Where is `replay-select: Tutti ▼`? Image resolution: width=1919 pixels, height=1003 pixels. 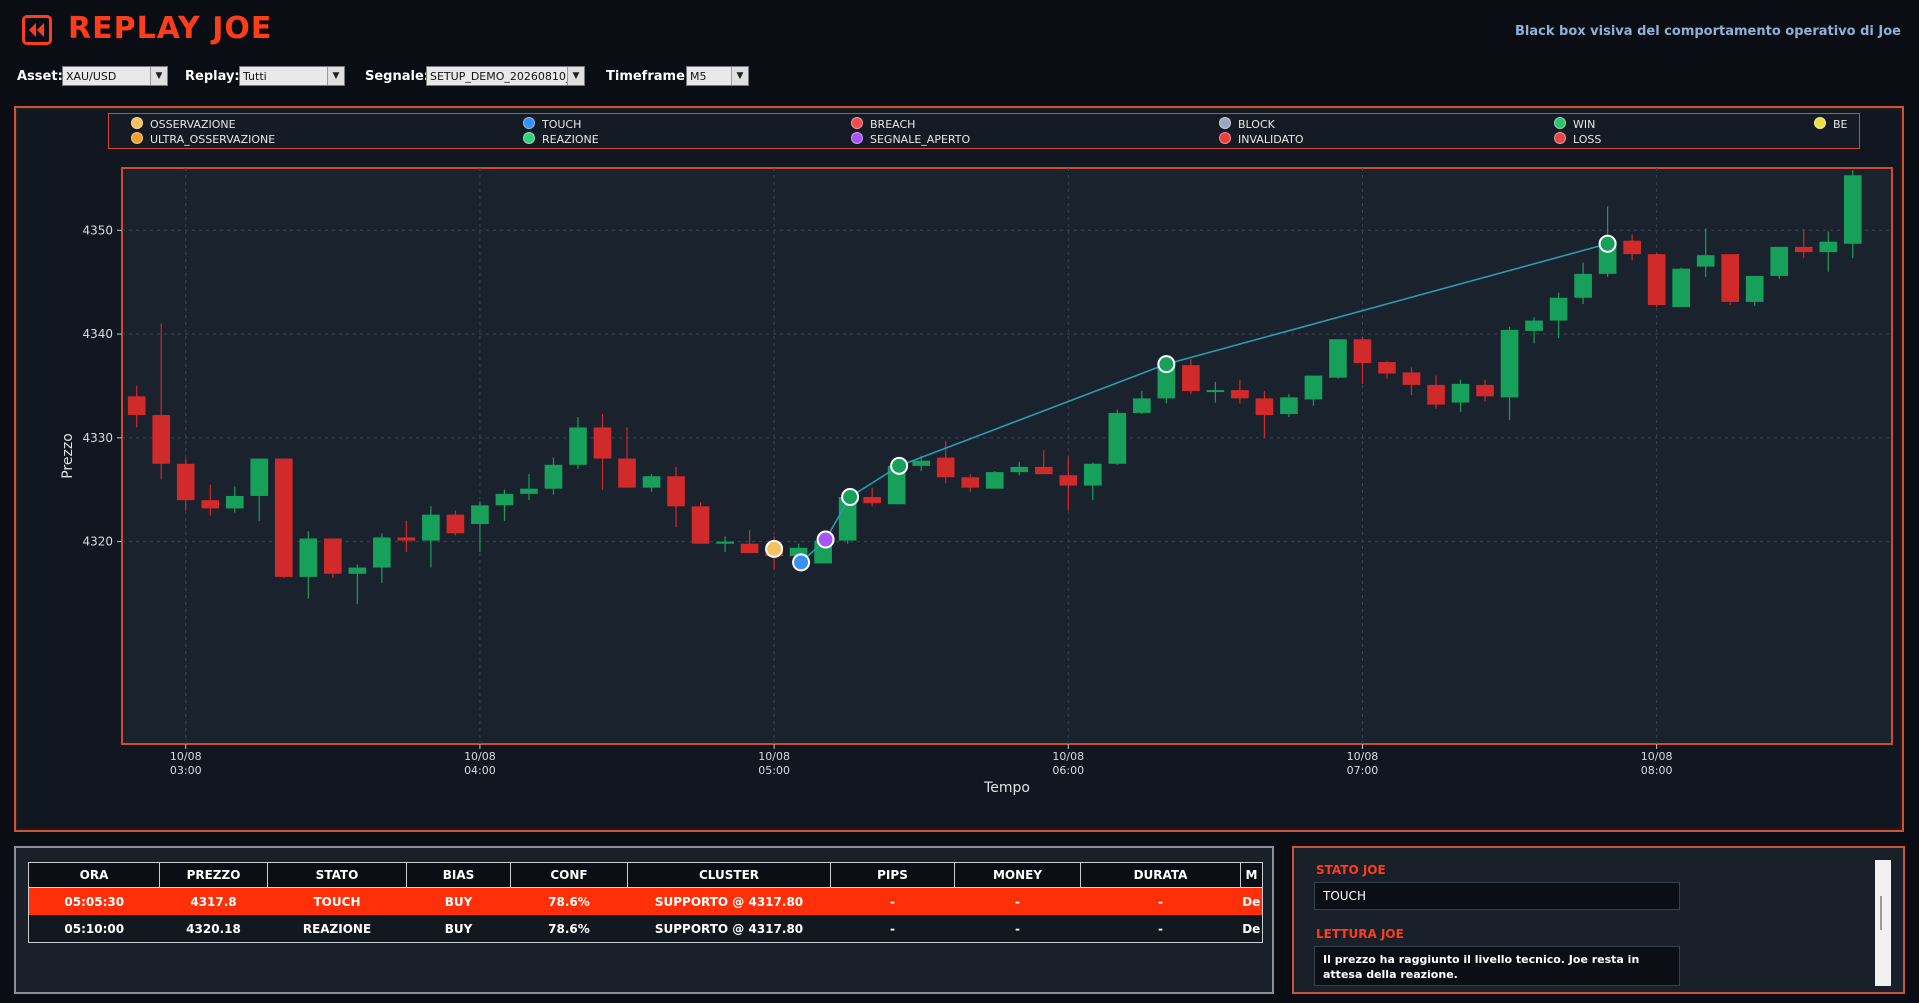 replay-select: Tutti ▼ is located at coordinates (292, 76).